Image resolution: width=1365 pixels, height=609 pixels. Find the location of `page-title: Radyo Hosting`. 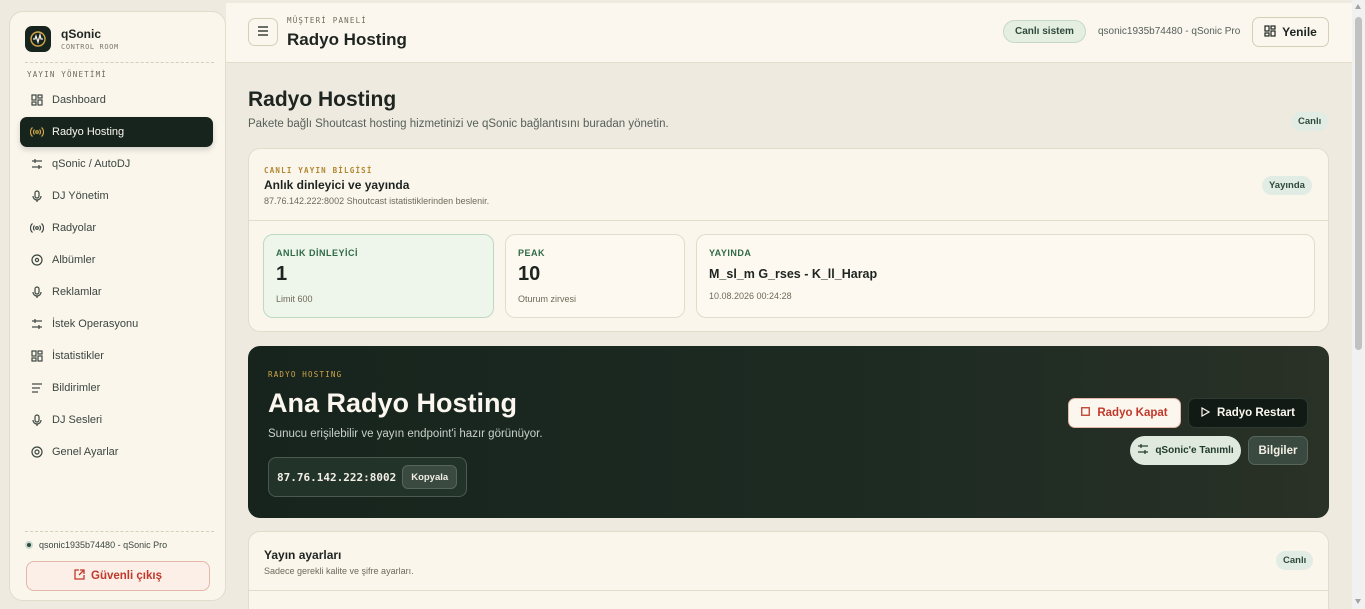

page-title: Radyo Hosting is located at coordinates (322, 99).